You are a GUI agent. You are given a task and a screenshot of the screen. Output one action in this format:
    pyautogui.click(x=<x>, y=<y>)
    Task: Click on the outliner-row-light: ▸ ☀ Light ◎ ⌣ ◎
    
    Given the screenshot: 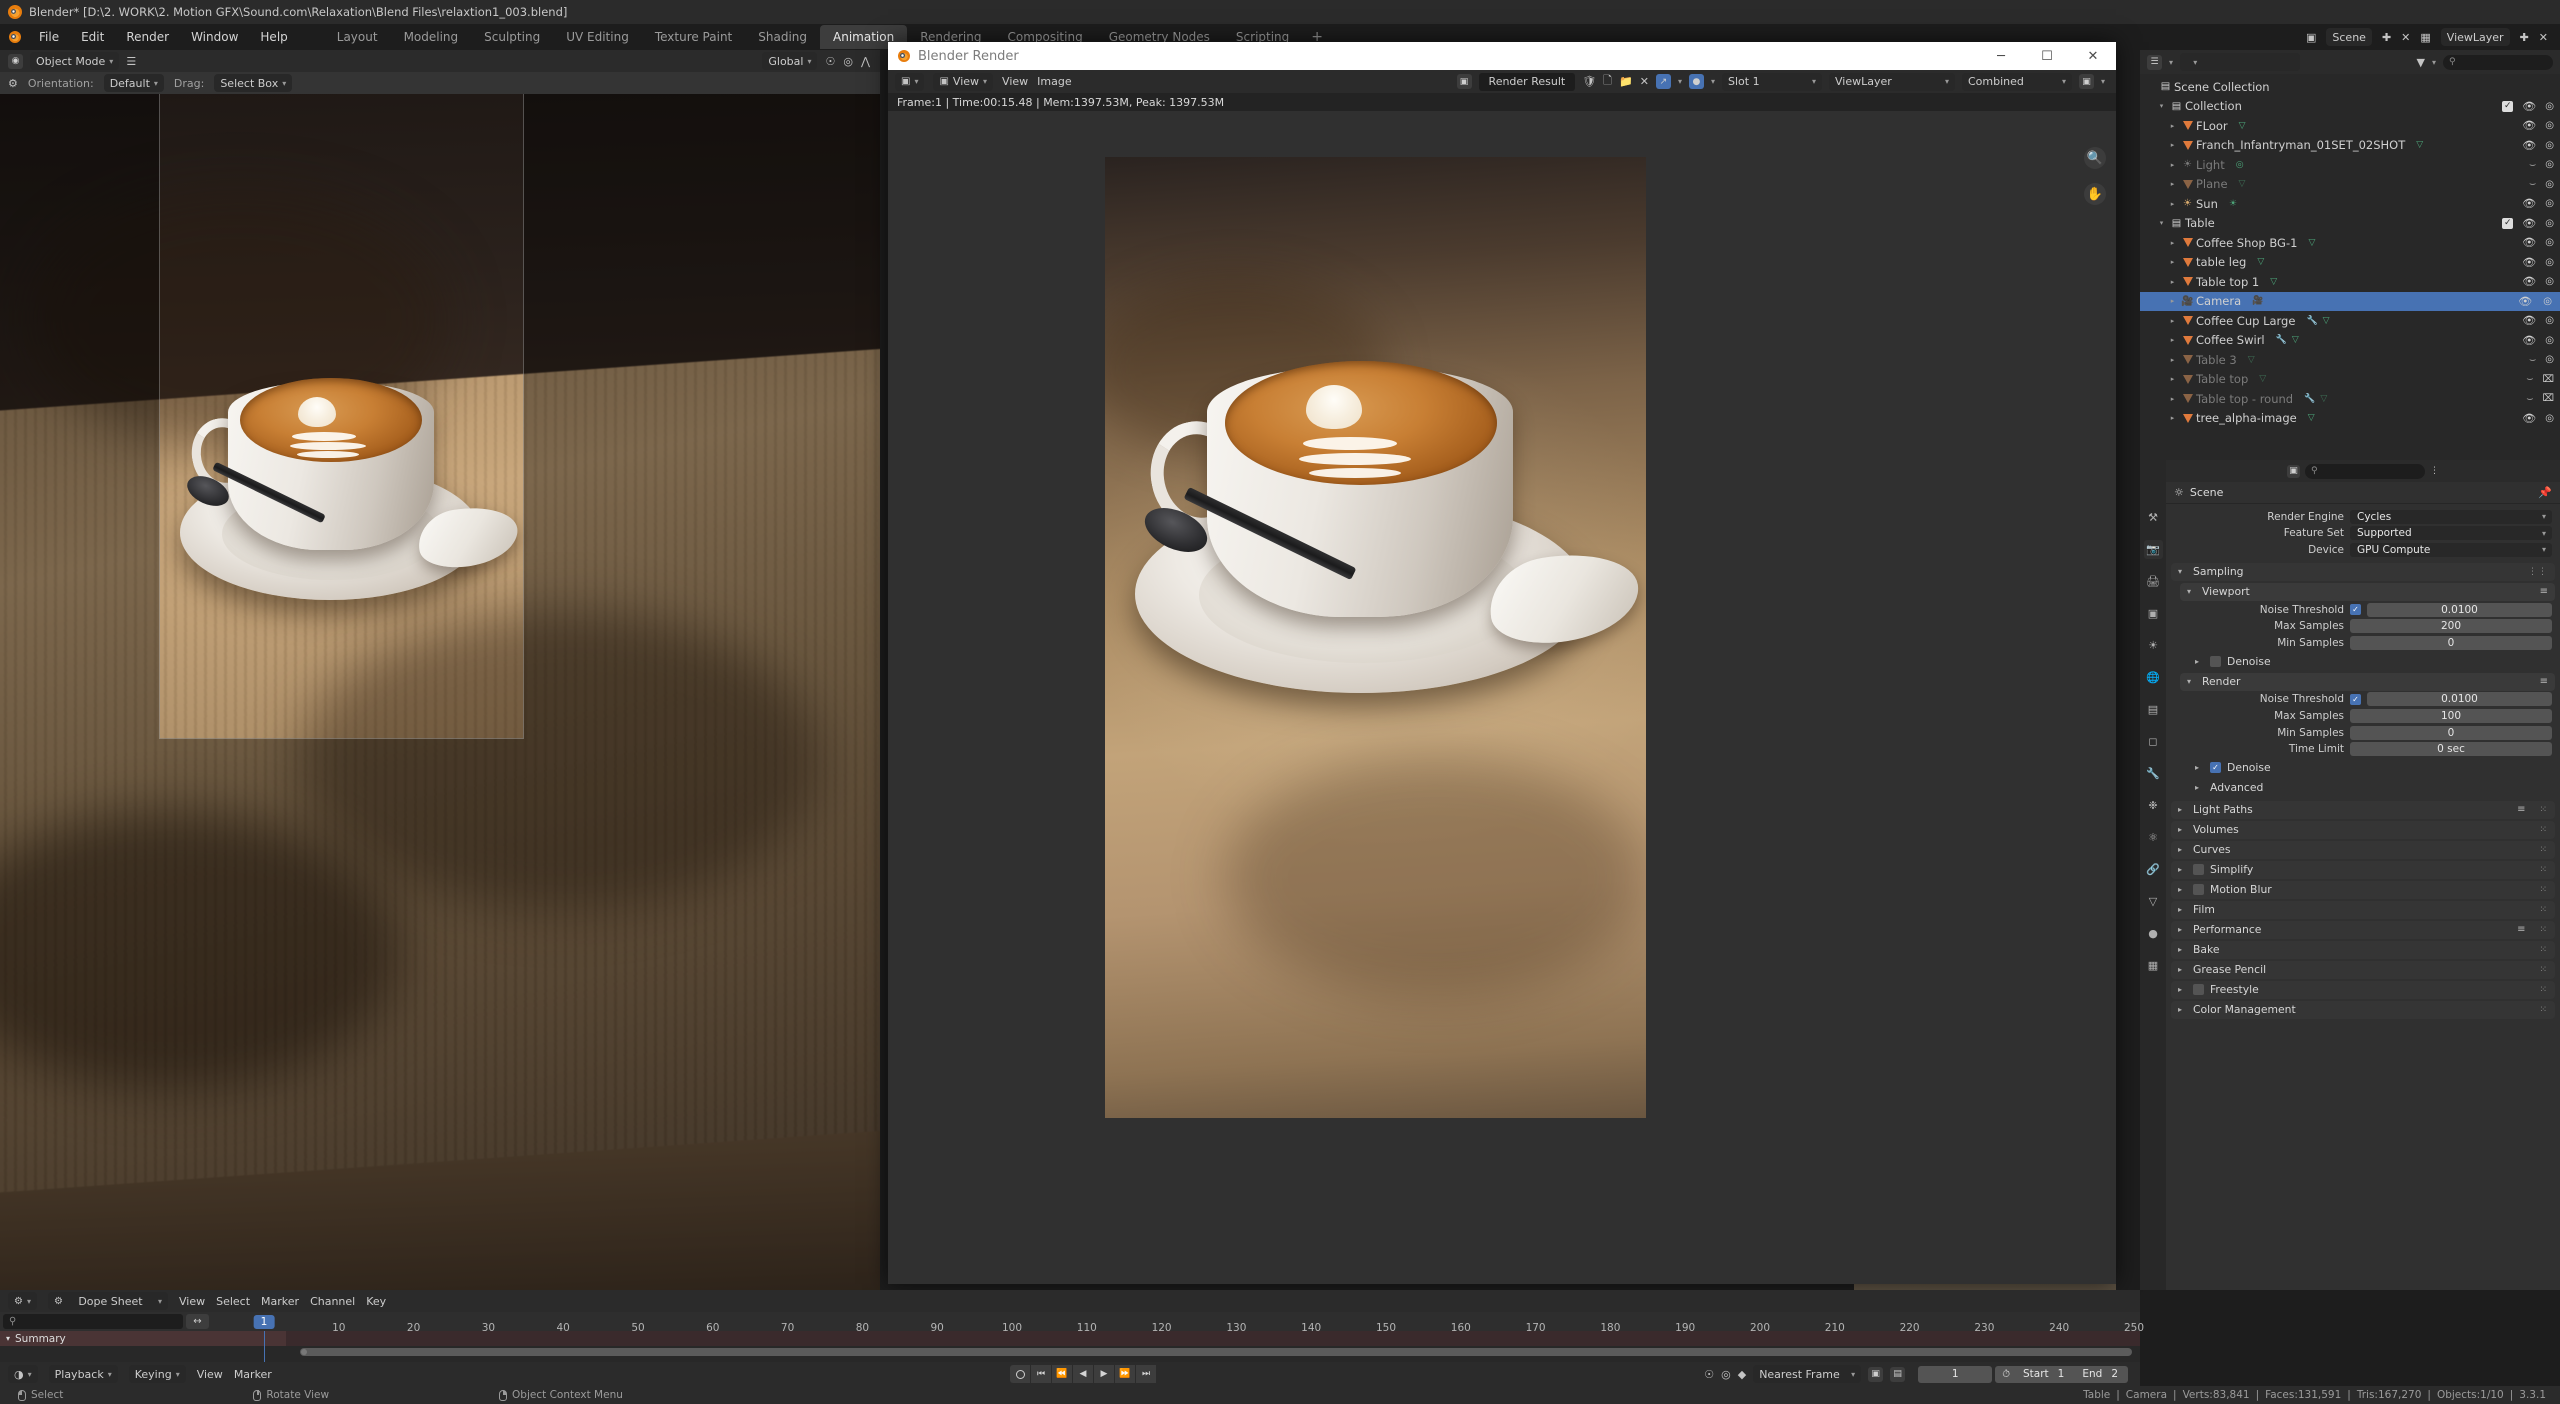 What is the action you would take?
    pyautogui.click(x=2350, y=165)
    